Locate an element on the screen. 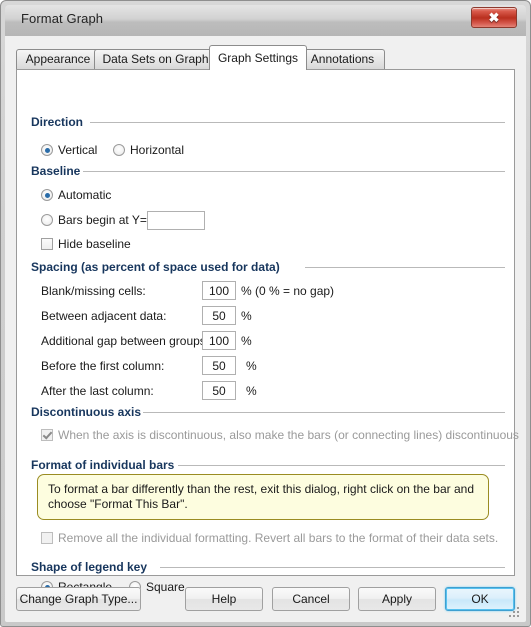 This screenshot has width=531, height=627. group-baseline-rule is located at coordinates (294, 171).